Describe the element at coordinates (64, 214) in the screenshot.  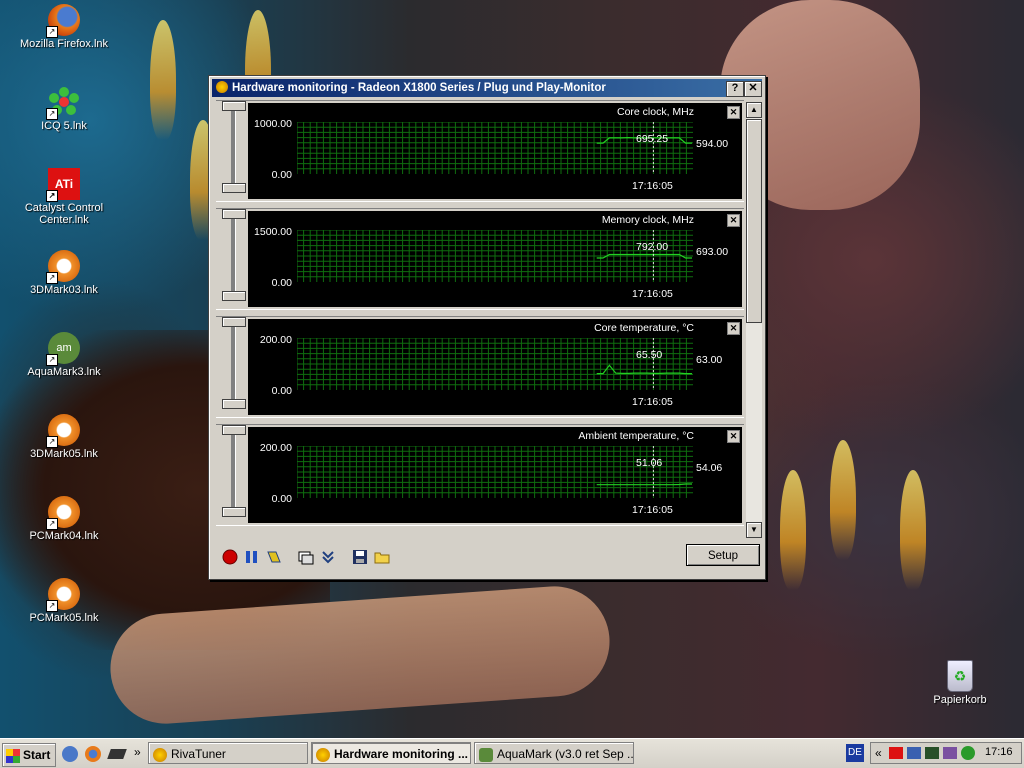
I see `desktop-icon-label: Catalyst Control Center.lnk` at that location.